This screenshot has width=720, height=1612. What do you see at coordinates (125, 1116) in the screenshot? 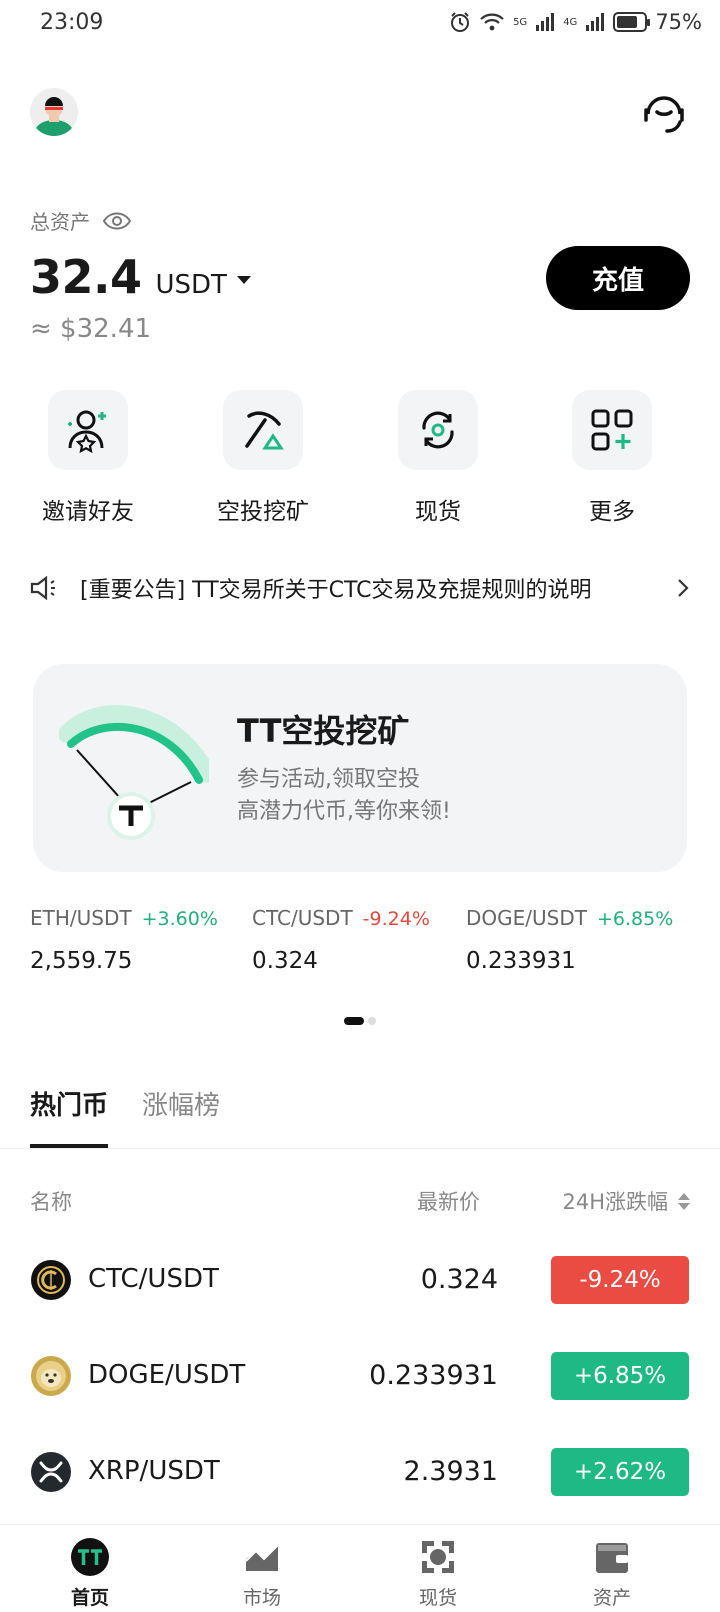
I see `market-tabs: 热门币 涨幅榜` at bounding box center [125, 1116].